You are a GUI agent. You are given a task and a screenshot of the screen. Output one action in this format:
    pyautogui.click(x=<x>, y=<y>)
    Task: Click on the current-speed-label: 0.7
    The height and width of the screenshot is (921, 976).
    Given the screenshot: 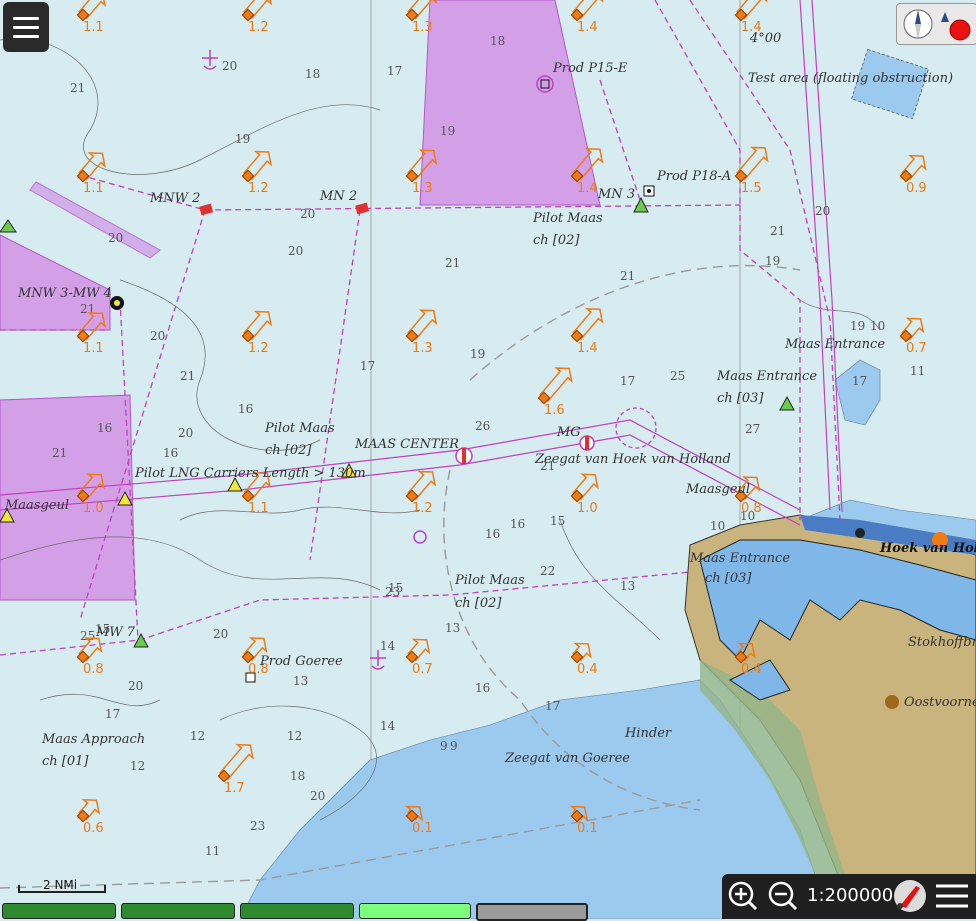 What is the action you would take?
    pyautogui.click(x=916, y=348)
    